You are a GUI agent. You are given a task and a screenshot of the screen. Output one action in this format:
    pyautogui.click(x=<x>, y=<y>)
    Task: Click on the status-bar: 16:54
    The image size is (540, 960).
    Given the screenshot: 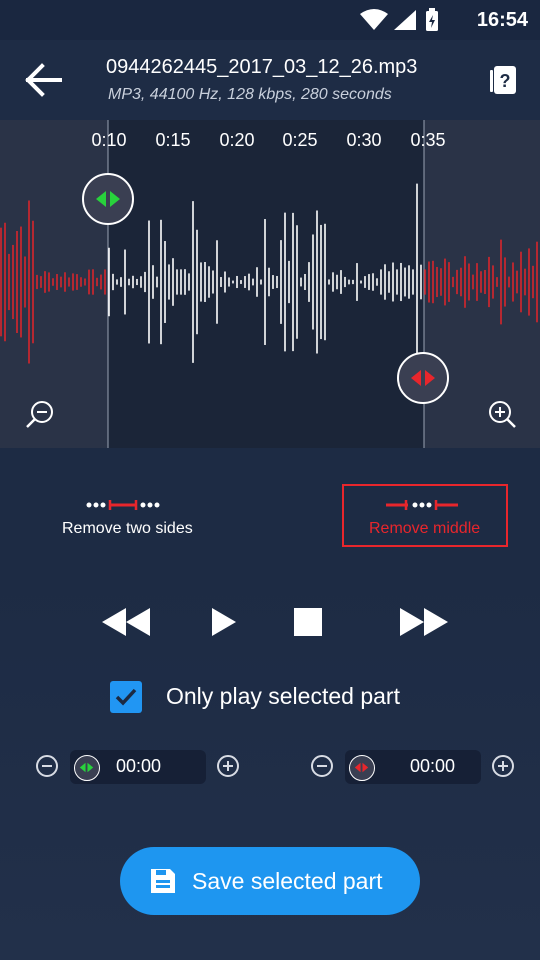 What is the action you would take?
    pyautogui.click(x=270, y=20)
    